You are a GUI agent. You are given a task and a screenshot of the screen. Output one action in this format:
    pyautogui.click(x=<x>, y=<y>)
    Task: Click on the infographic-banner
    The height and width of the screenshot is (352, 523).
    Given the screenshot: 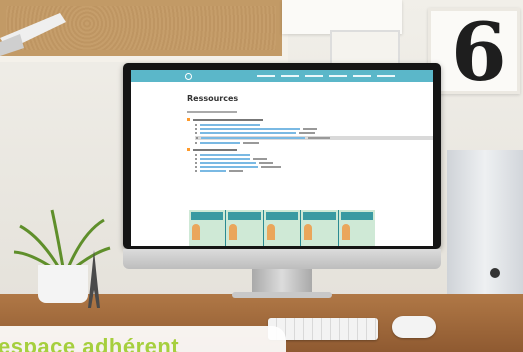 What is the action you would take?
    pyautogui.click(x=282, y=228)
    